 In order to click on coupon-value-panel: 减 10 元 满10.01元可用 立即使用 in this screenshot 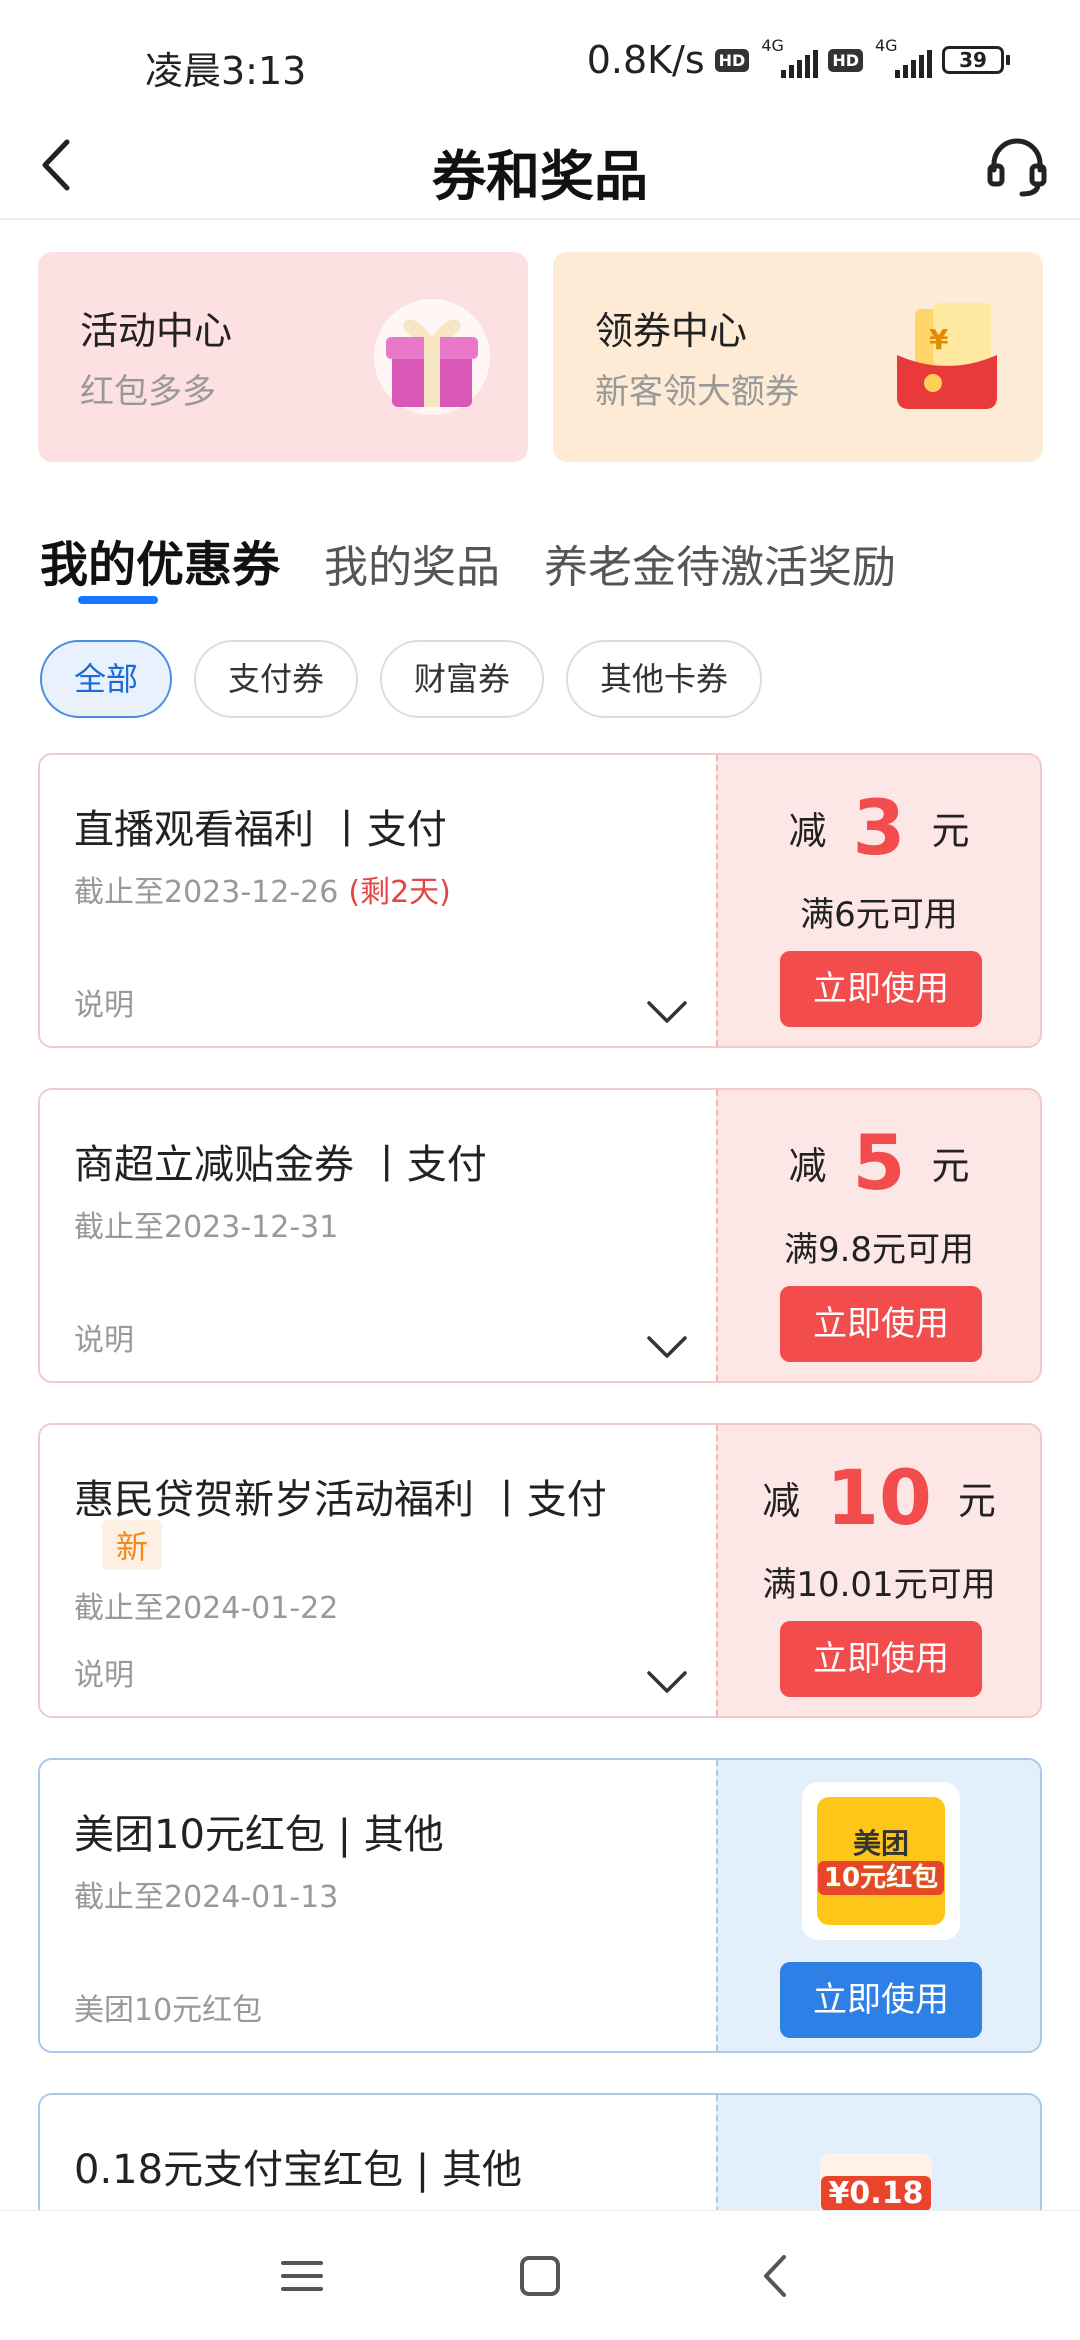, I will do `click(878, 1570)`.